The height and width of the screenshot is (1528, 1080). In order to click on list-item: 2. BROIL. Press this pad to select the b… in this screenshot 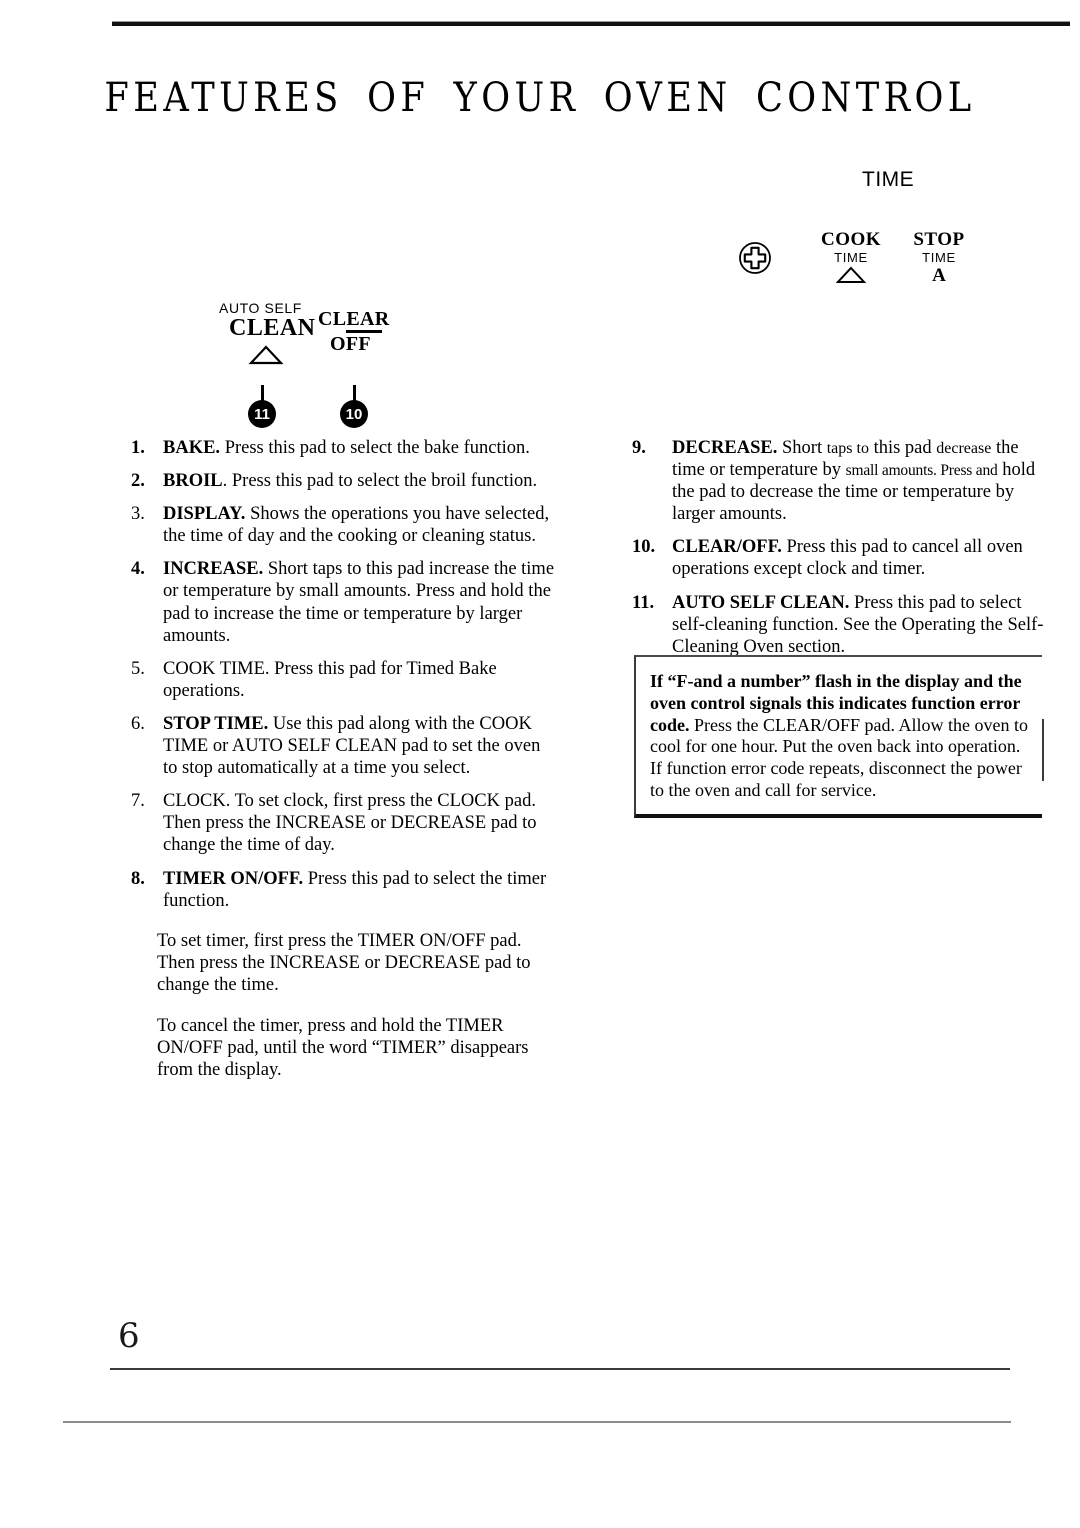, I will do `click(345, 481)`.